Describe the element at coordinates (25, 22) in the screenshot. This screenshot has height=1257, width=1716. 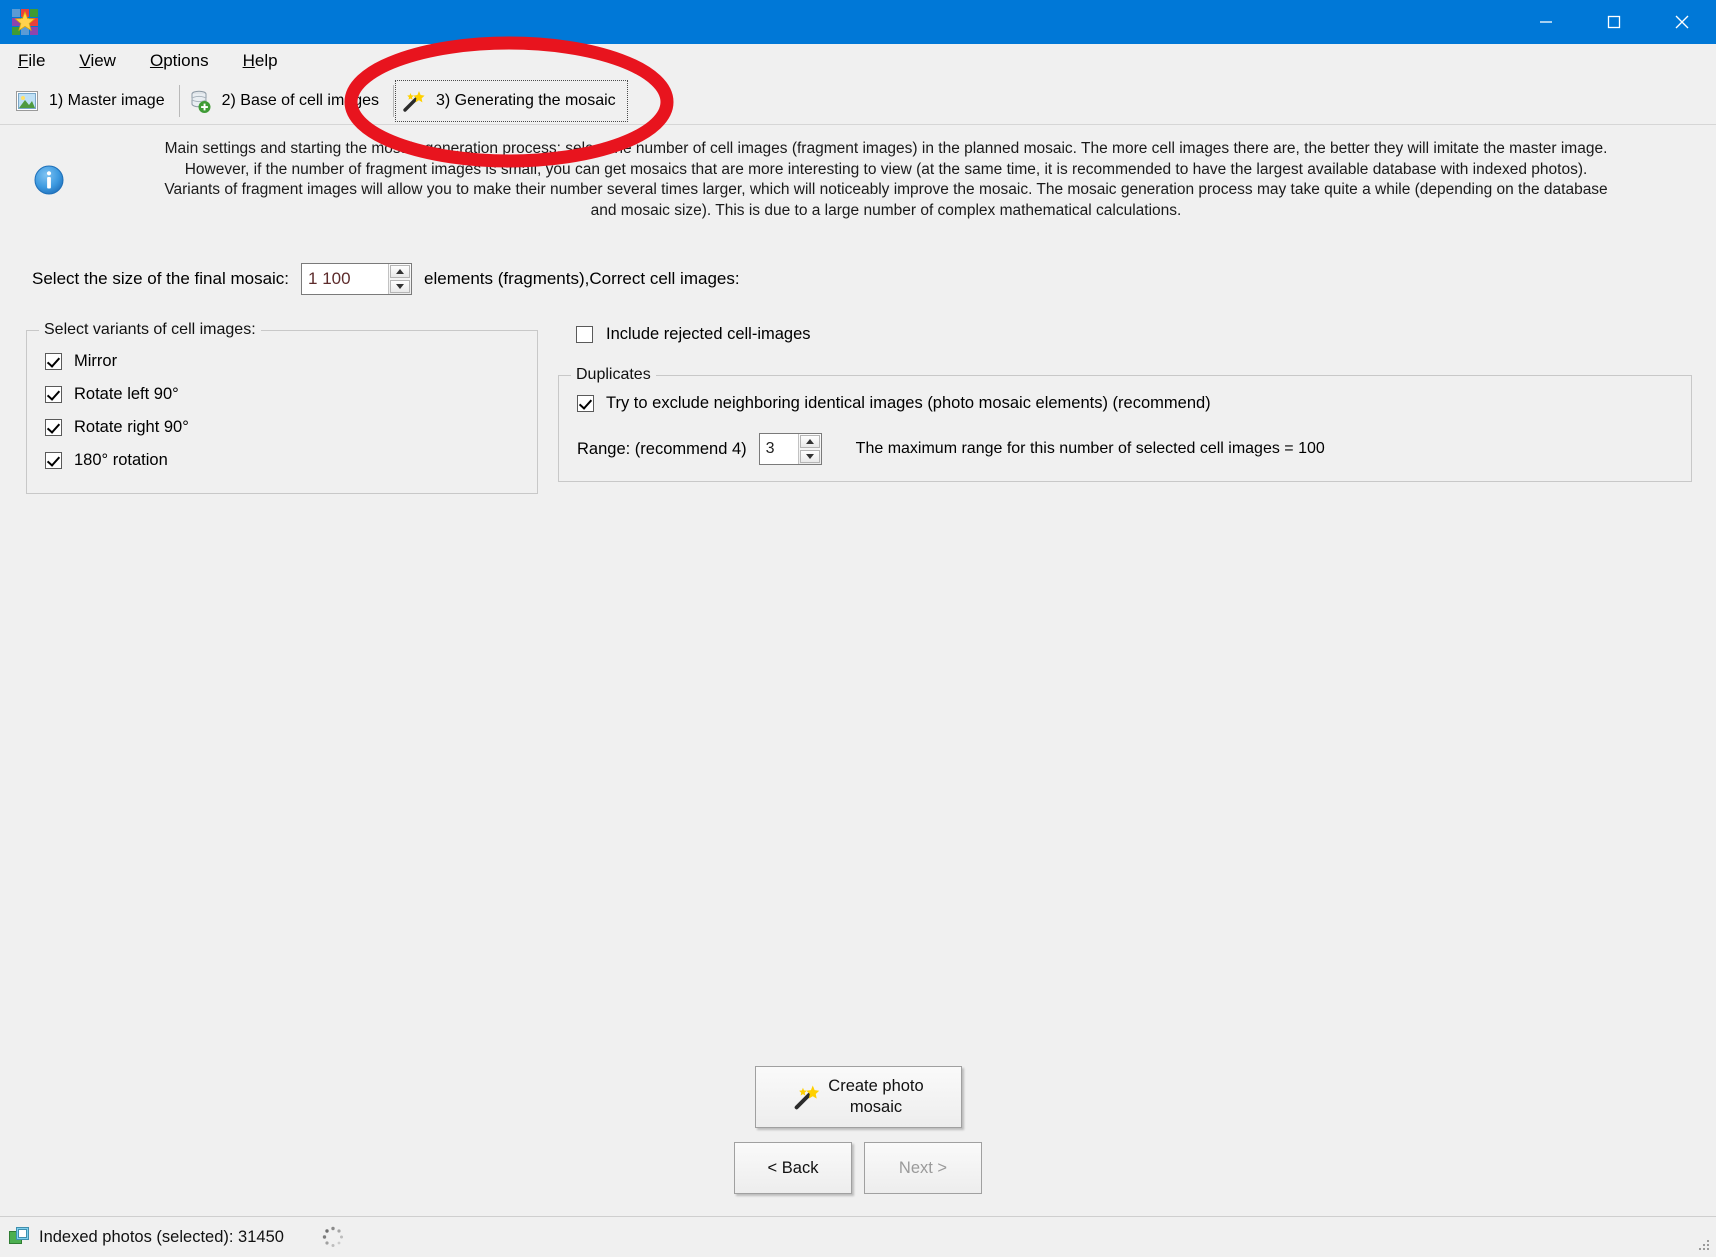
I see `mosaic-puzzle-icon` at that location.